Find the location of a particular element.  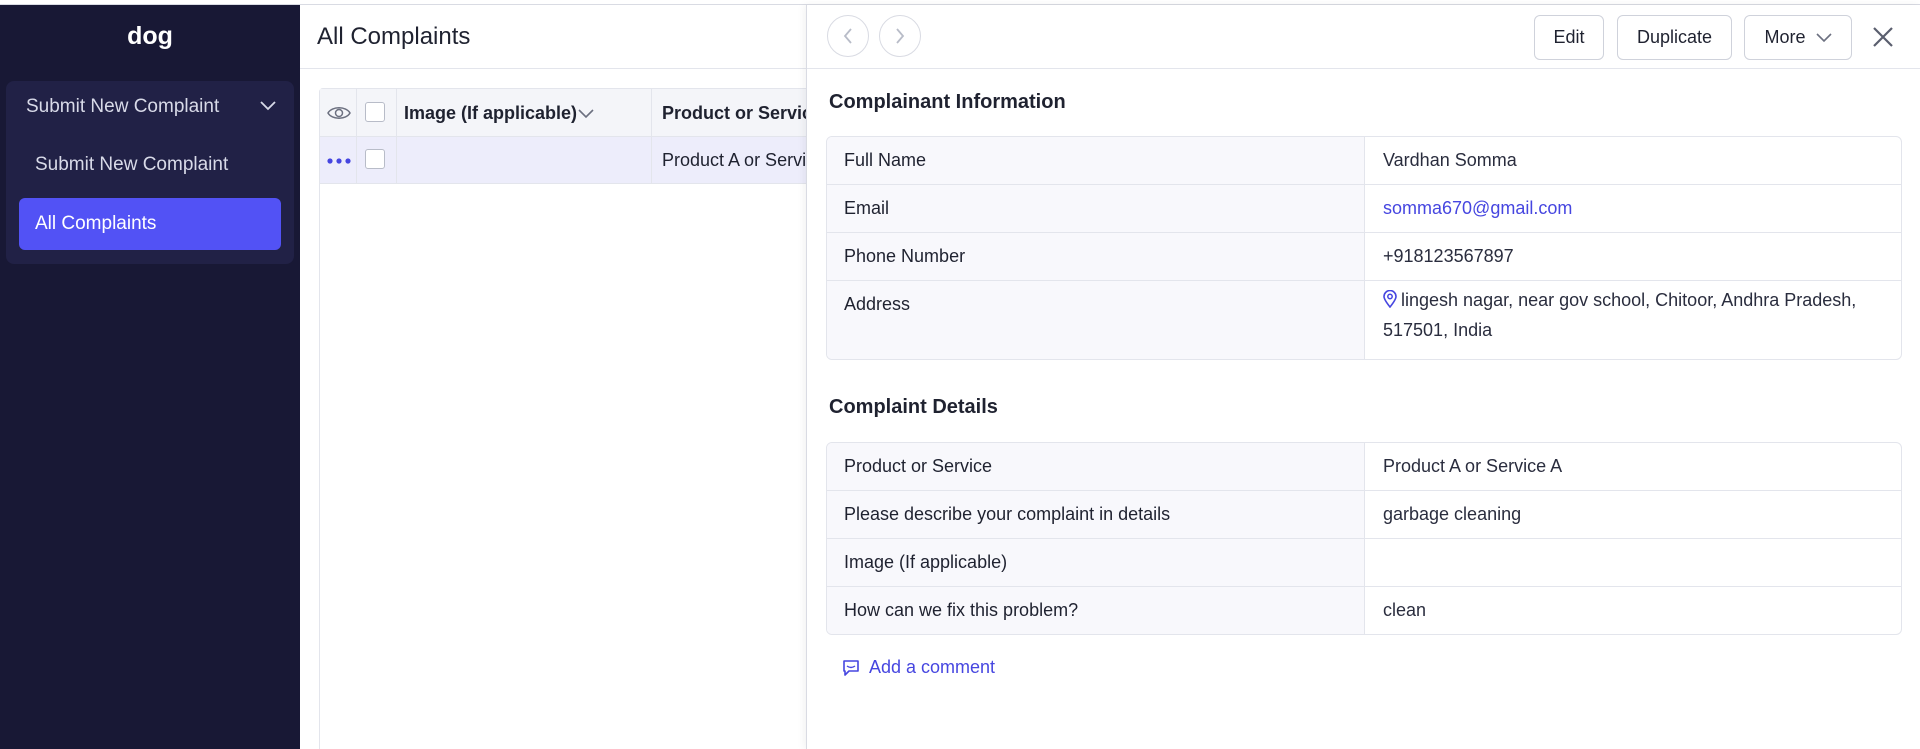

grid-header: Image (If applicable) Product or Service is located at coordinates (571, 113).